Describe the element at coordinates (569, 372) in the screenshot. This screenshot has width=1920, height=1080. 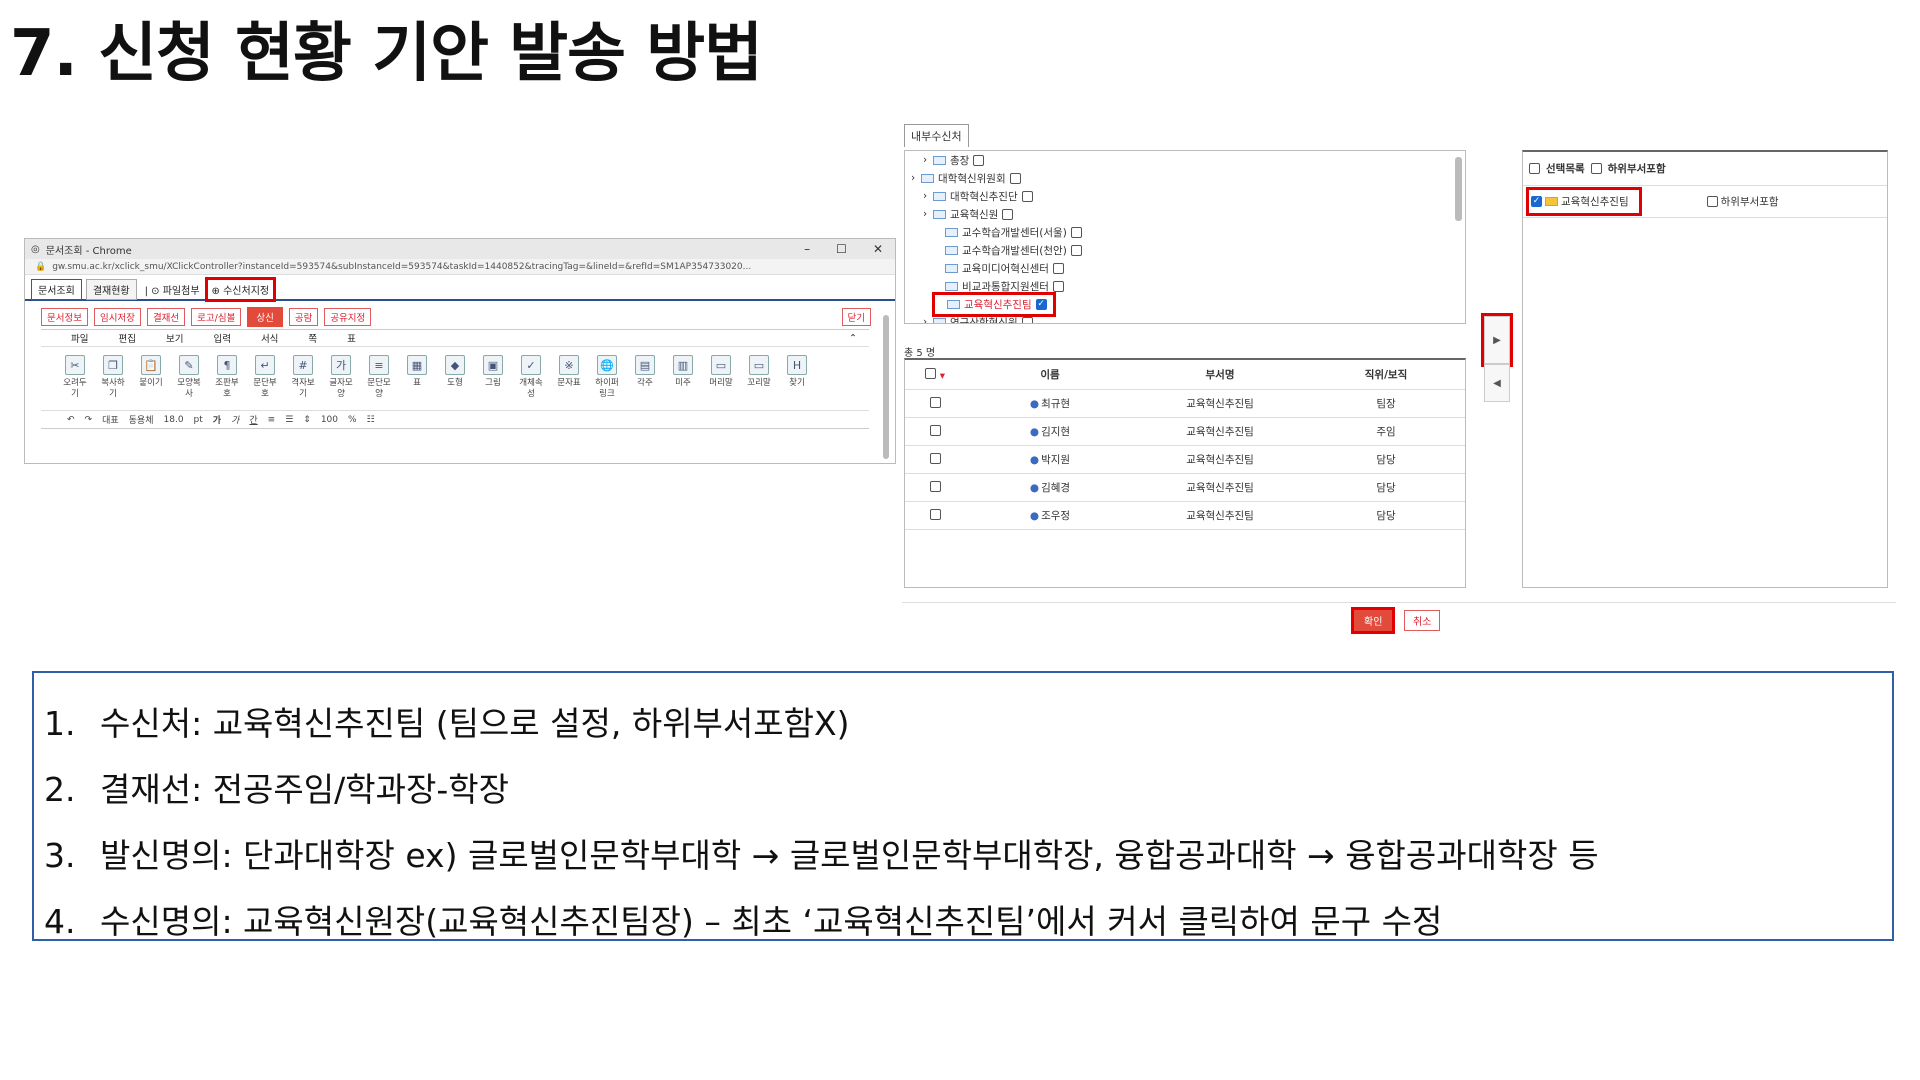
I see `tool-button: ※ 문자표` at that location.